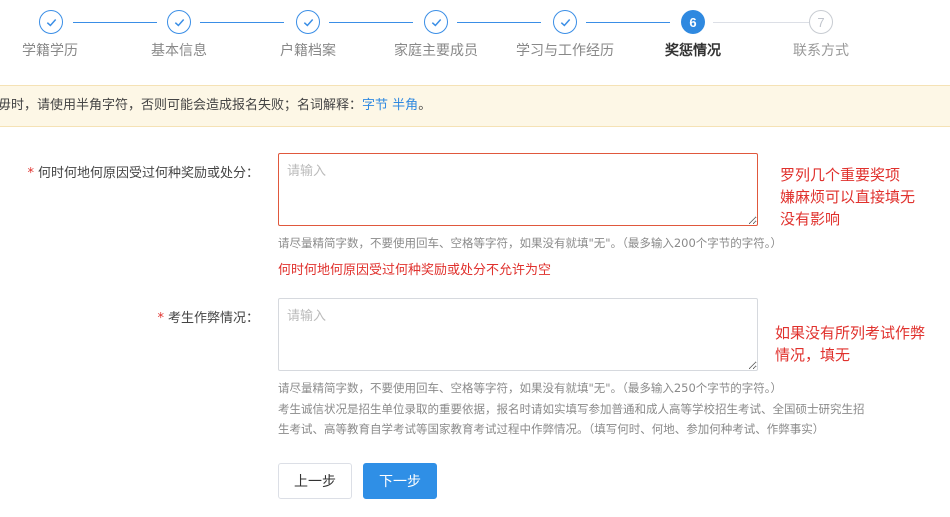 This screenshot has height=517, width=950. What do you see at coordinates (400, 481) in the screenshot?
I see `next-step-button: 下一步` at bounding box center [400, 481].